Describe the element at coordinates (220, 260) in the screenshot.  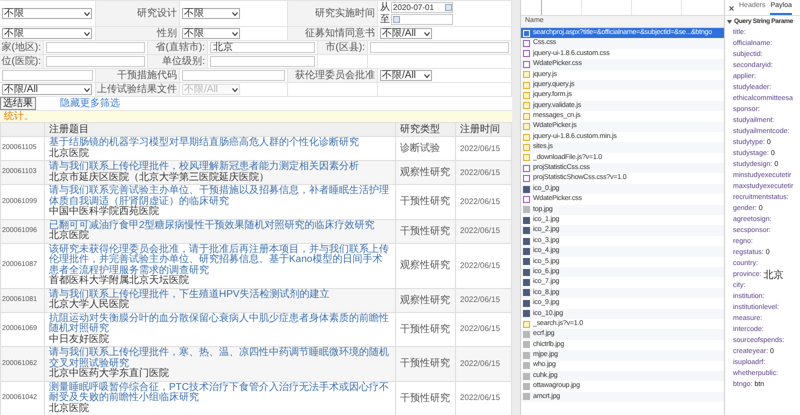
I see `study-title-link: 该研究未获得伦理委员会批准，请于批准后再注册本项目，并与我们联系上传伦理批件，并完善试验主办单位、研究招募信息。基于Kano模型的日间手术患者全流程护理服务需求的调查研究` at that location.